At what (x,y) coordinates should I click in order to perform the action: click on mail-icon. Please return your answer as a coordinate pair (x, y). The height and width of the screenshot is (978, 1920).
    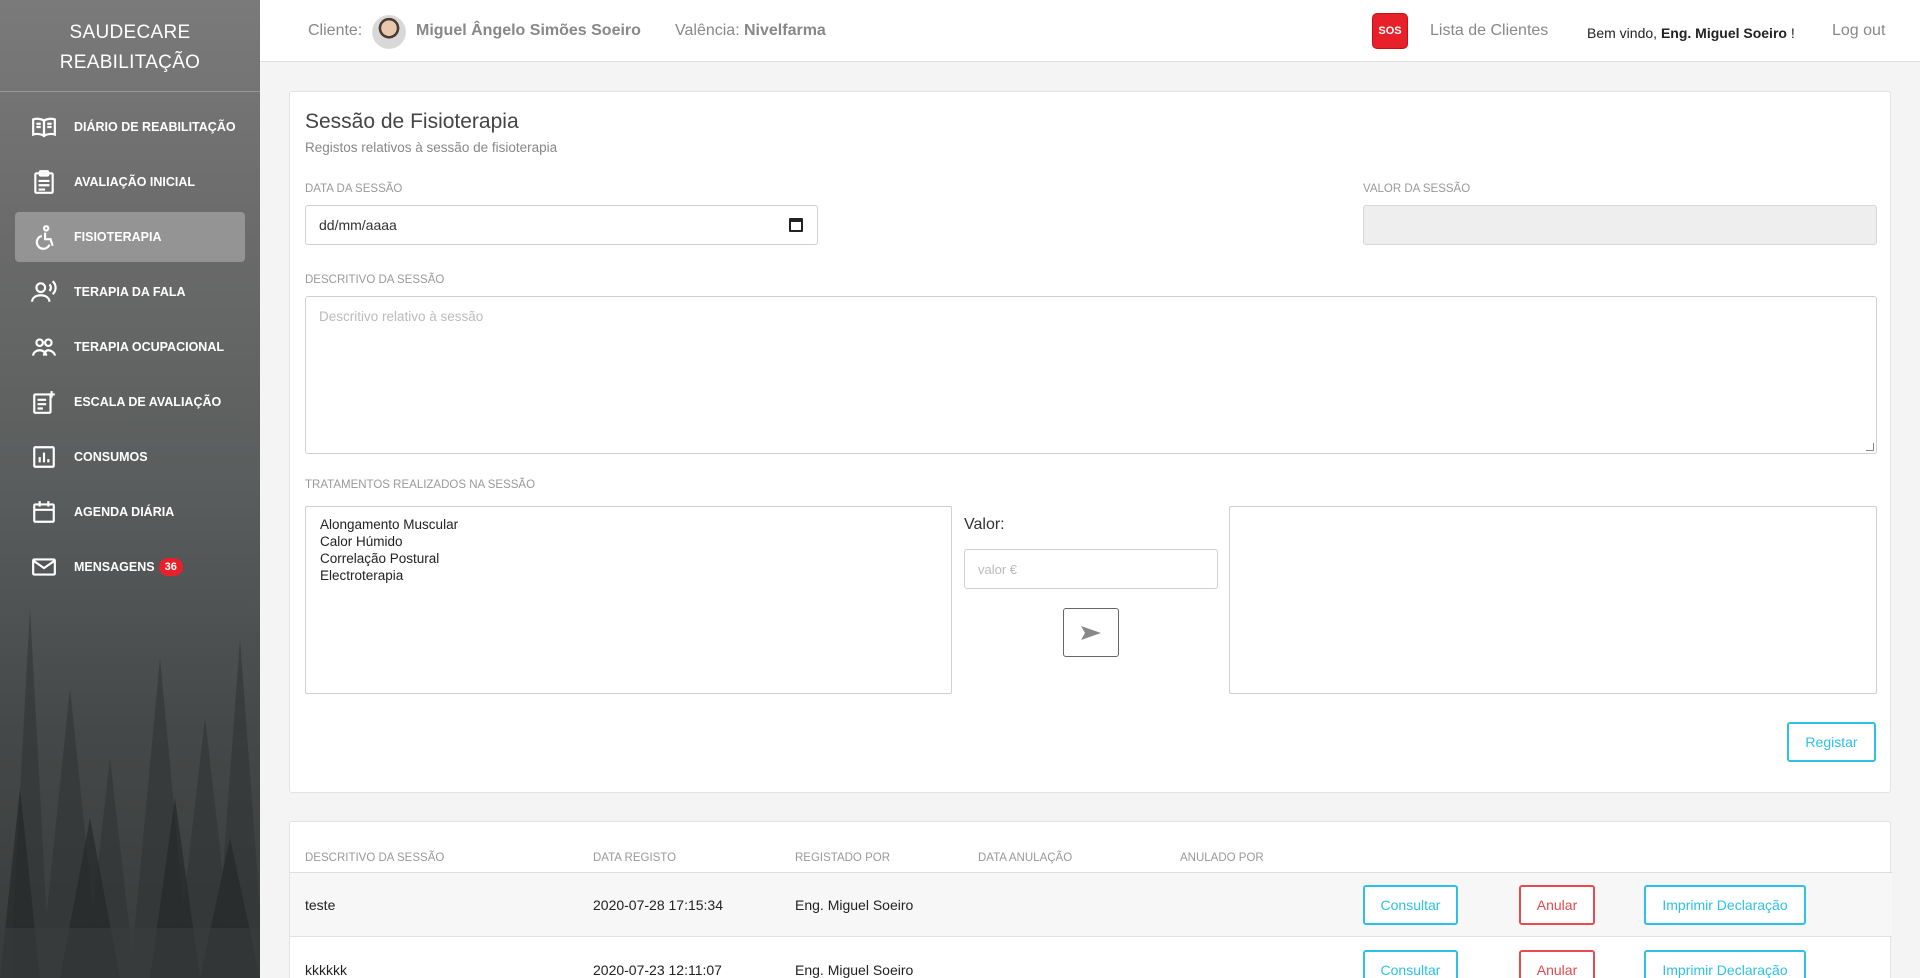
    Looking at the image, I should click on (44, 567).